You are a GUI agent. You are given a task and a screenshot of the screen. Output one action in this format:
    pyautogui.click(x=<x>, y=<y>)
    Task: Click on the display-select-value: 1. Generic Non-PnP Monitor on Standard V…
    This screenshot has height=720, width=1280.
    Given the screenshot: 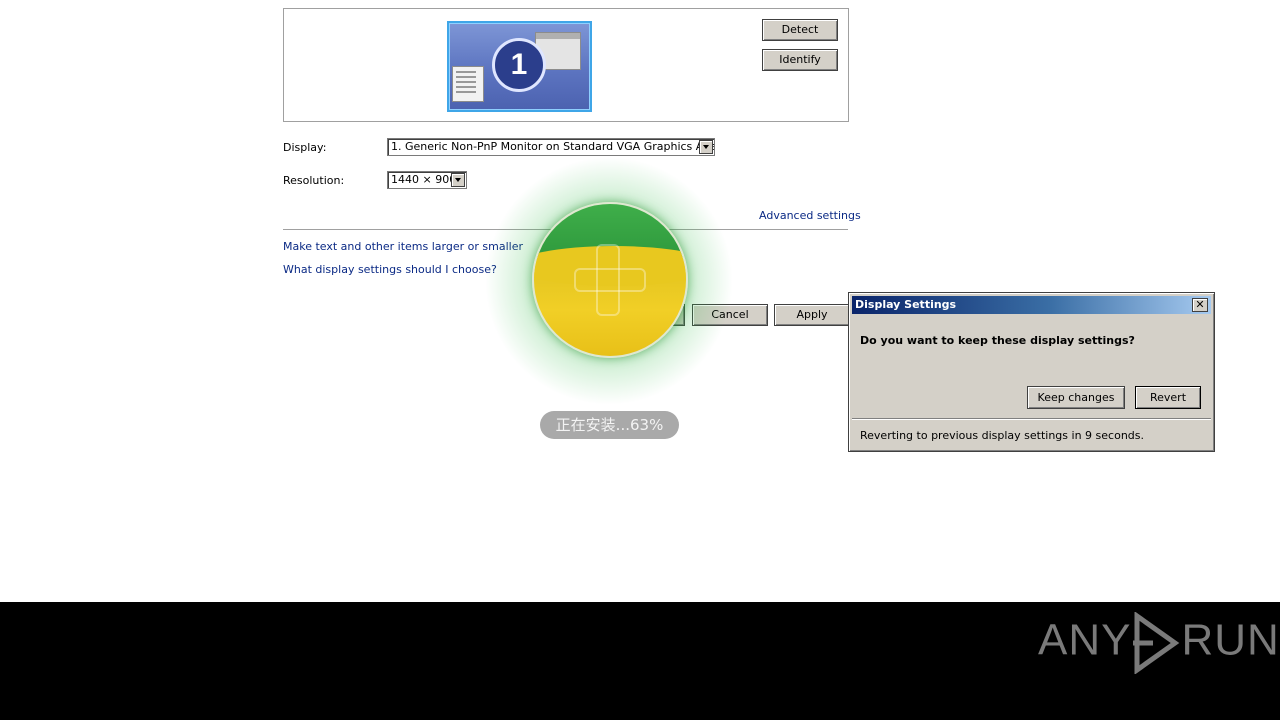 What is the action you would take?
    pyautogui.click(x=553, y=146)
    